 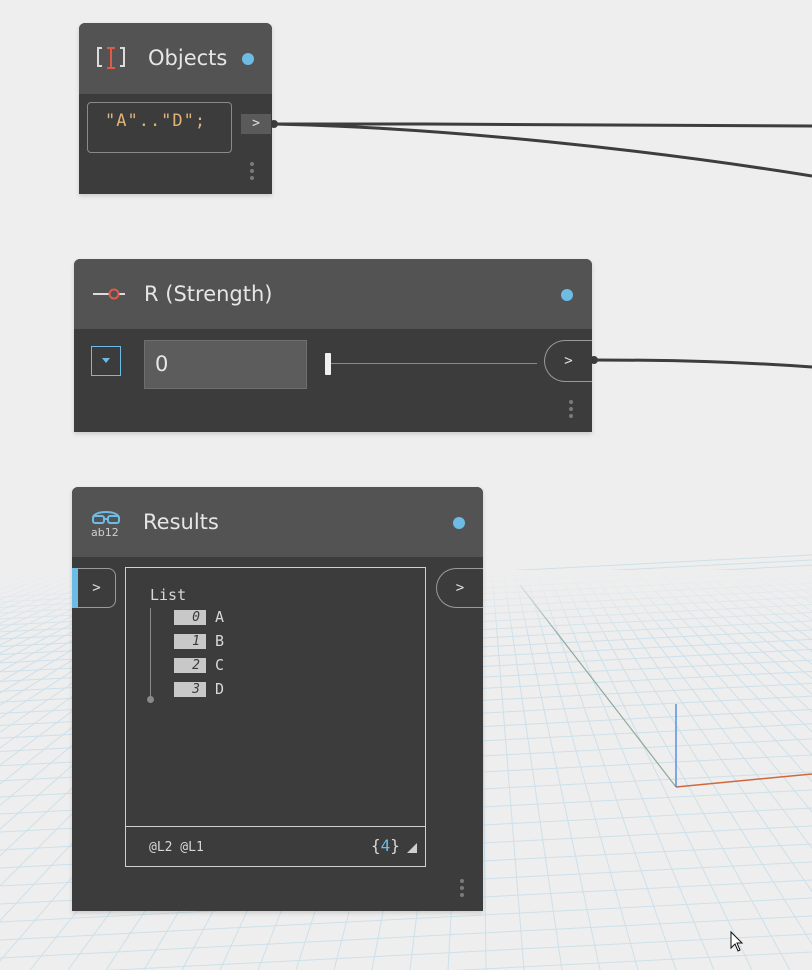 What do you see at coordinates (220, 641) in the screenshot?
I see `list-item-value: B` at bounding box center [220, 641].